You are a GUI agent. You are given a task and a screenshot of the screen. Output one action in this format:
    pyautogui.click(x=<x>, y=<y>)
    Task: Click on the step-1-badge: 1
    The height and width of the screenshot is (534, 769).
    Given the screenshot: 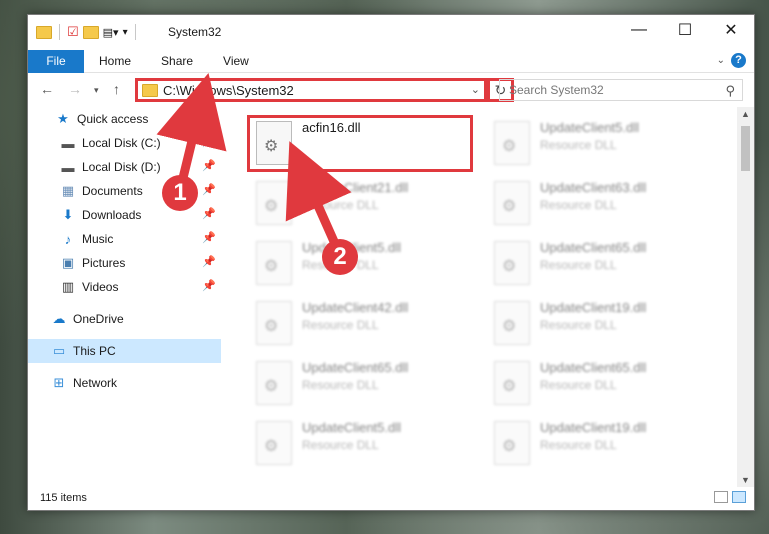 What is the action you would take?
    pyautogui.click(x=180, y=193)
    